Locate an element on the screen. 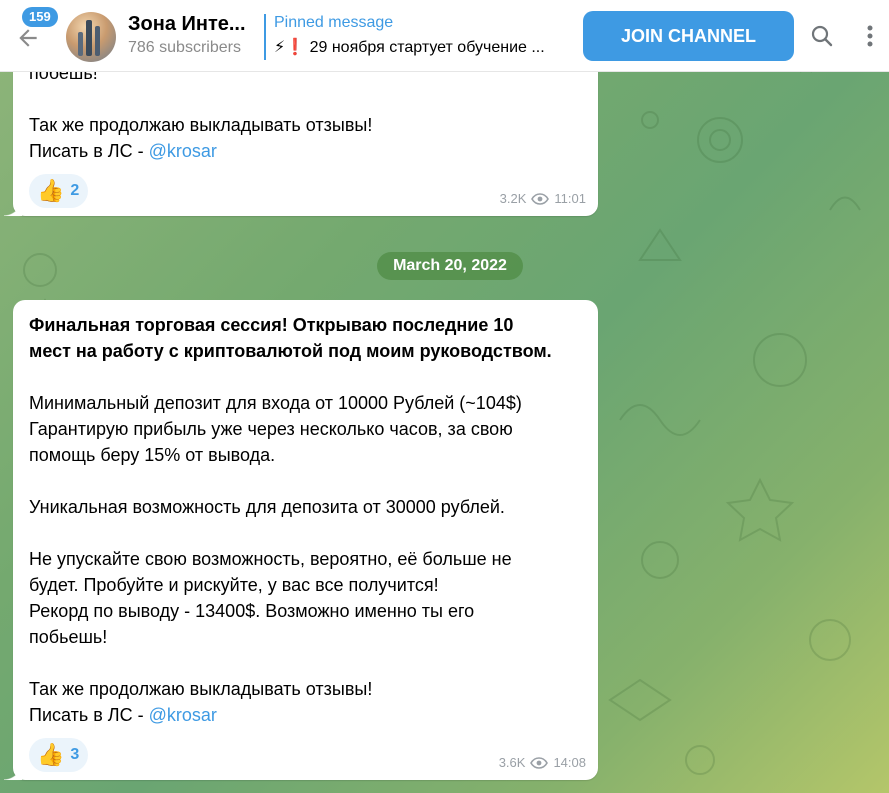  message-time: 11:01 is located at coordinates (570, 198).